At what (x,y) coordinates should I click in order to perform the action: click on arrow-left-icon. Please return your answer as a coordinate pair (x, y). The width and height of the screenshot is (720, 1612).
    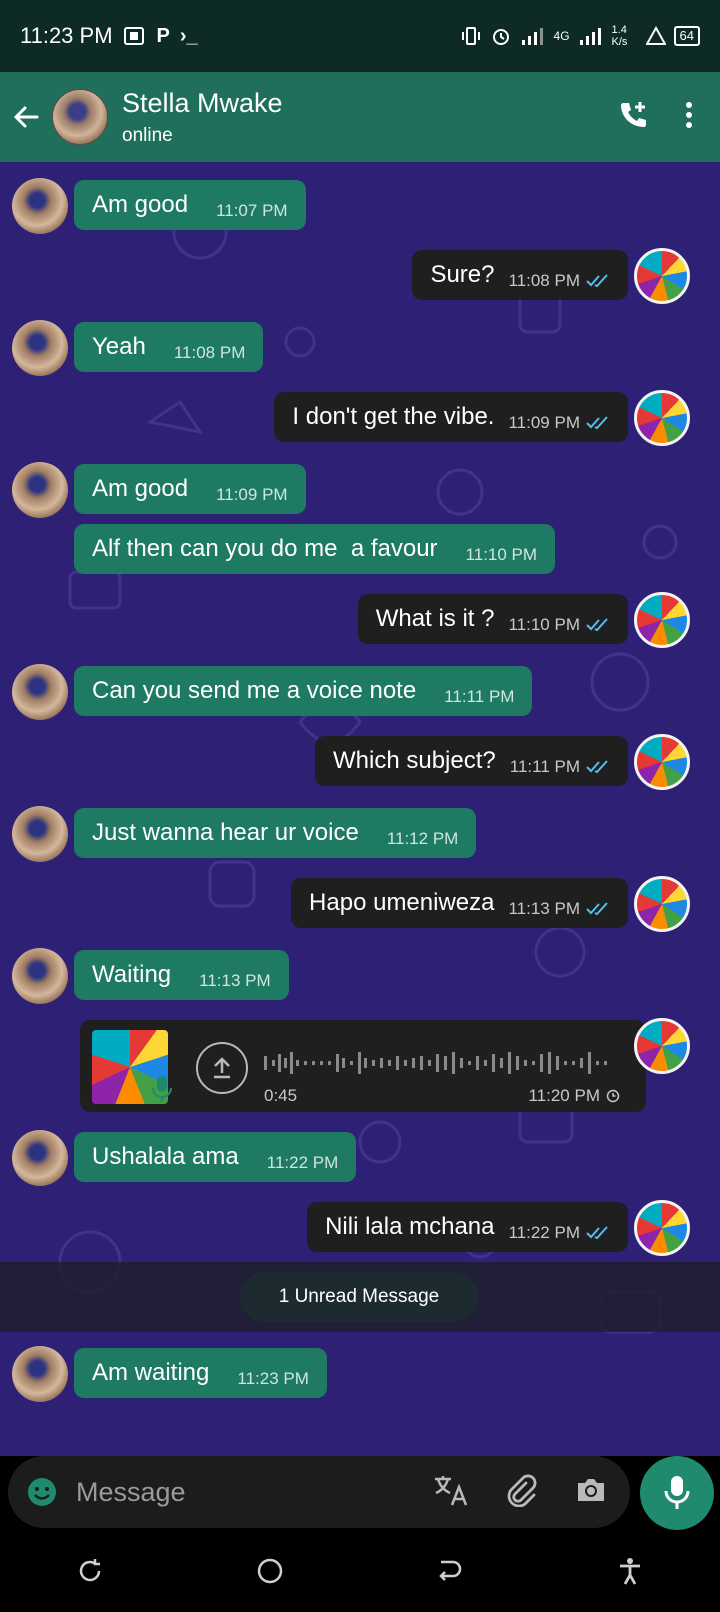
    Looking at the image, I should click on (26, 117).